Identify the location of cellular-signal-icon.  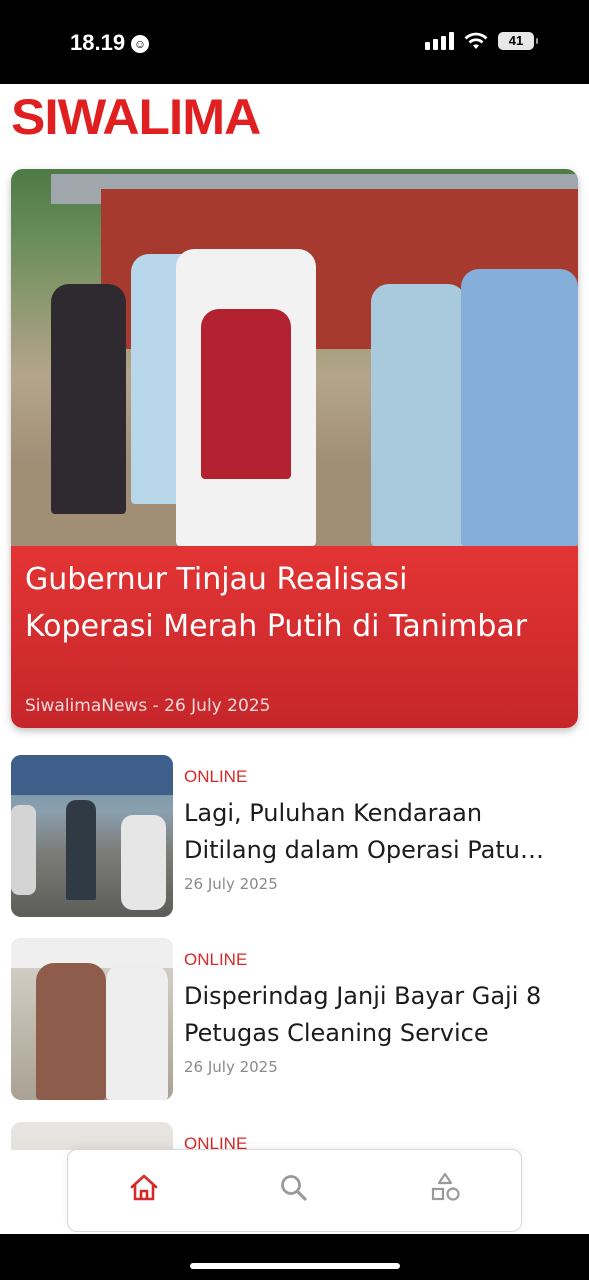
(439, 41).